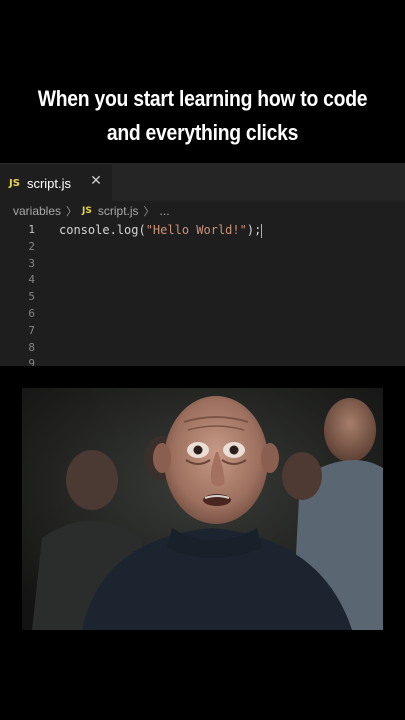  Describe the element at coordinates (31, 246) in the screenshot. I see `line-number: 2` at that location.